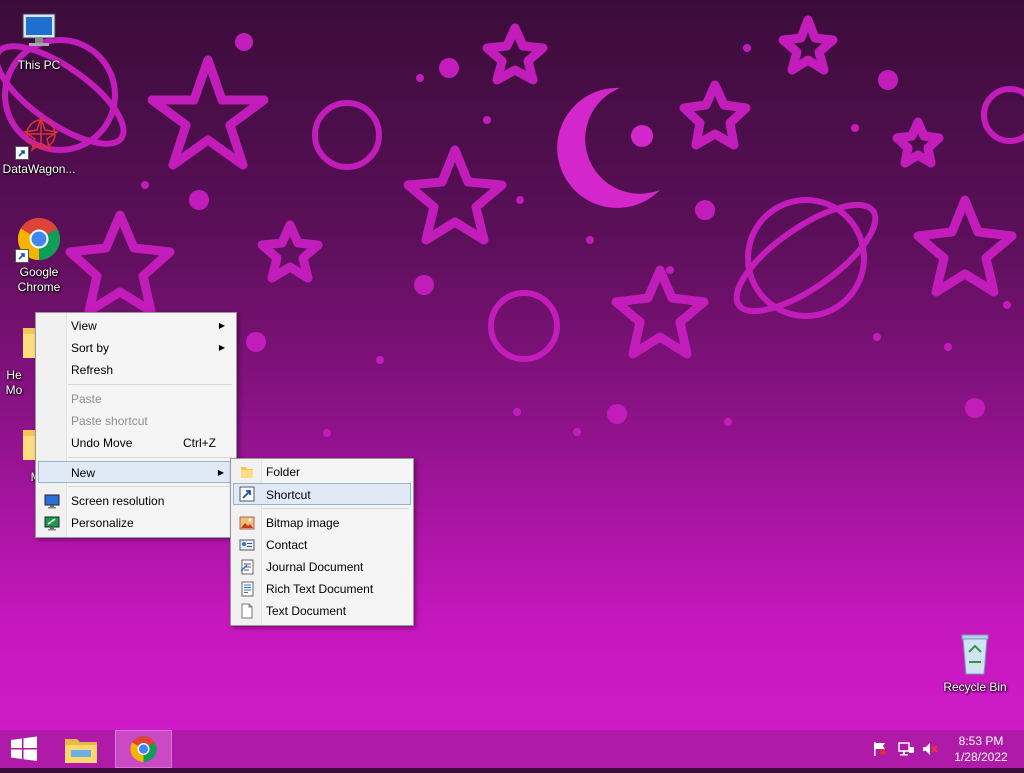 The width and height of the screenshot is (1024, 773). Describe the element at coordinates (322, 545) in the screenshot. I see `menu-item-new-contact: Contact` at that location.